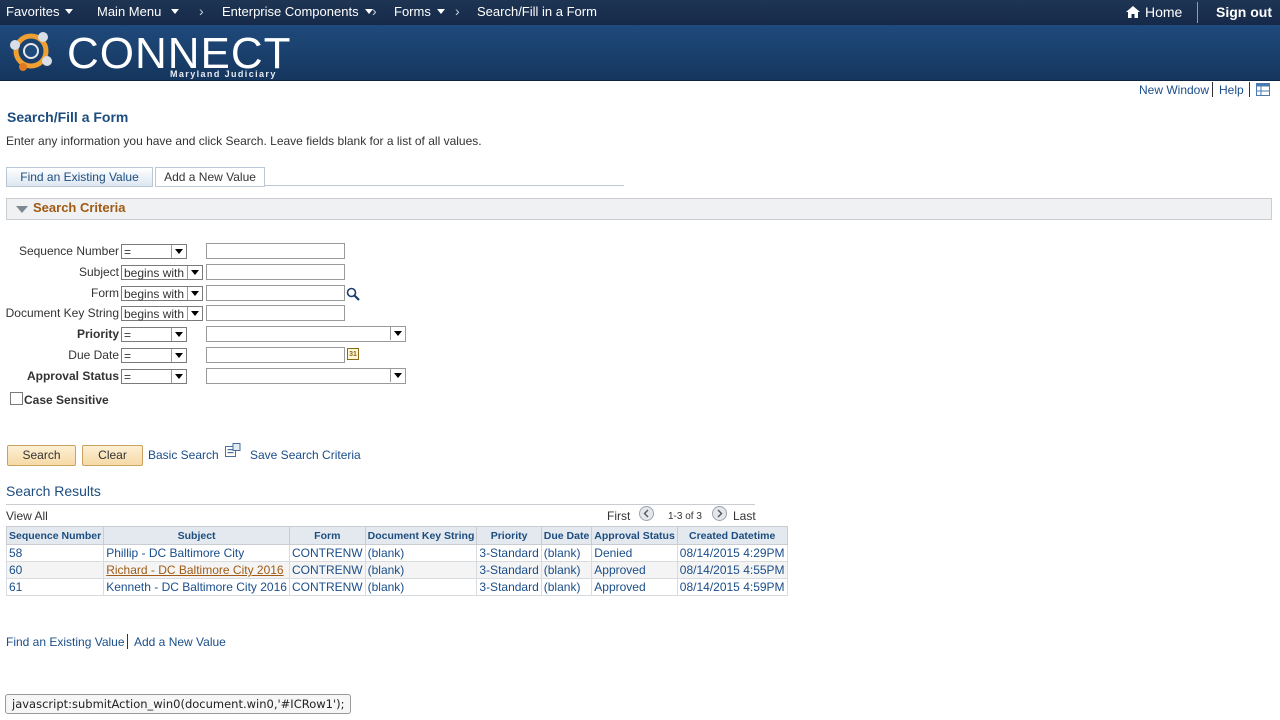  What do you see at coordinates (55, 570) in the screenshot?
I see `cell: 60` at bounding box center [55, 570].